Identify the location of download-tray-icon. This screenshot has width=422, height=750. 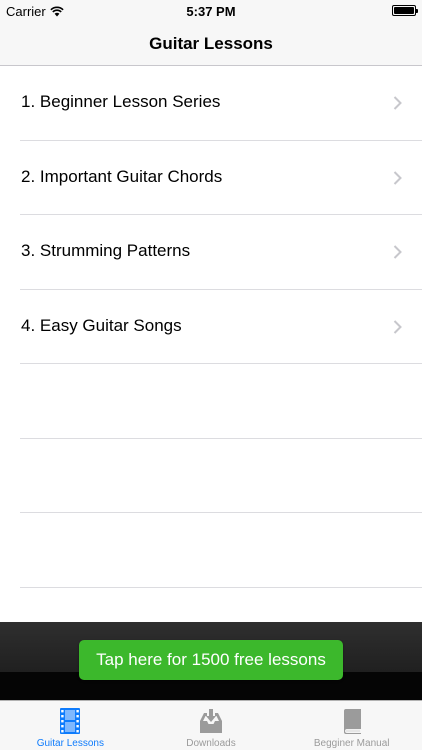
(211, 721).